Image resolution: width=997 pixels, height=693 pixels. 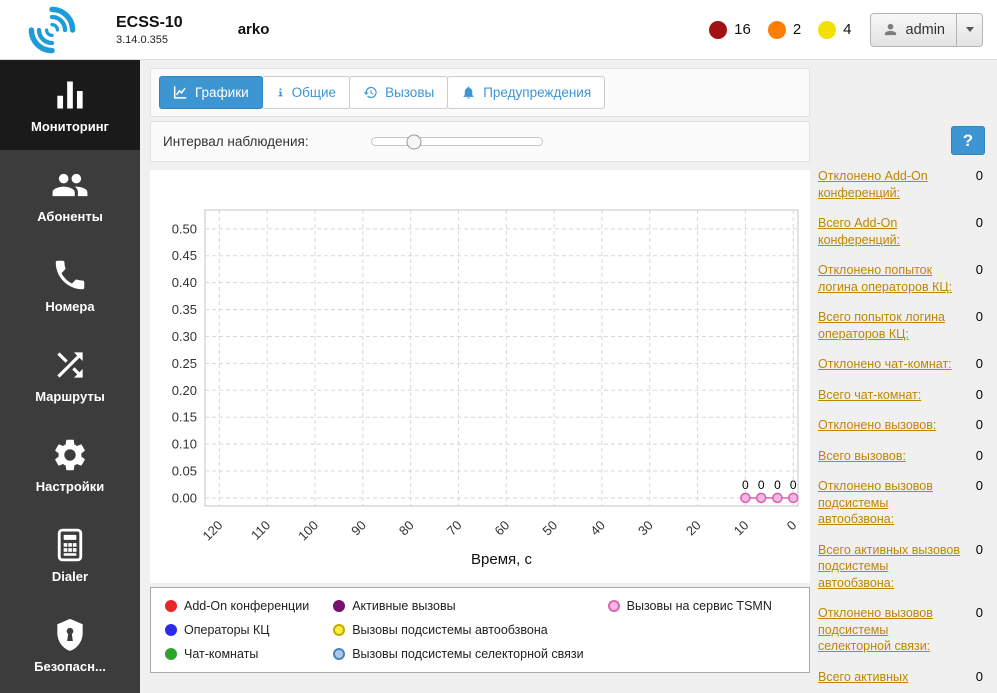 What do you see at coordinates (468, 92) in the screenshot?
I see `bell-icon` at bounding box center [468, 92].